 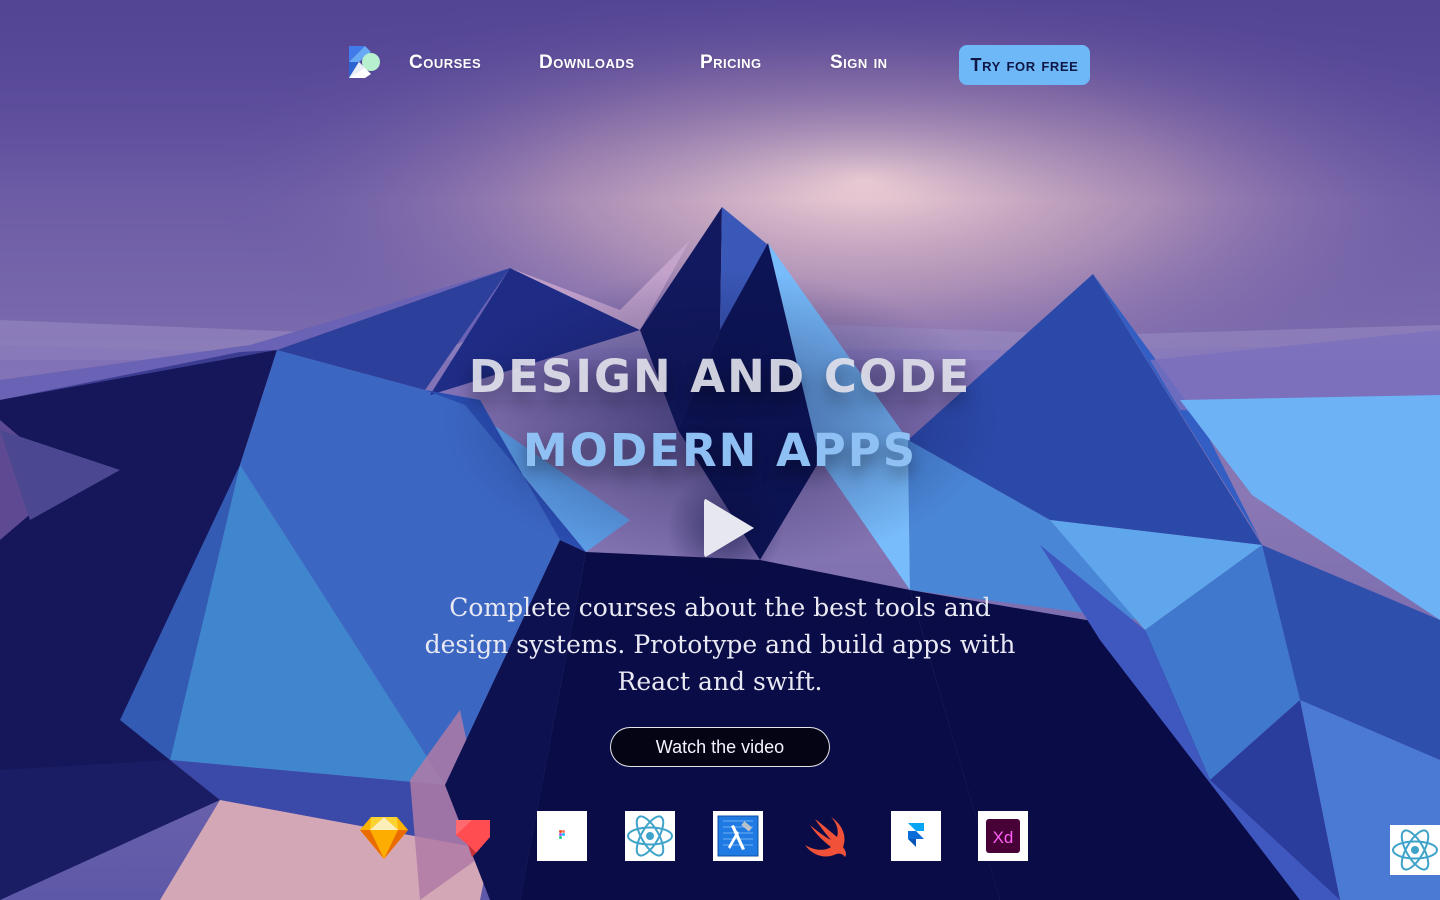 What do you see at coordinates (445, 63) in the screenshot?
I see `nav-link-courses: Courses` at bounding box center [445, 63].